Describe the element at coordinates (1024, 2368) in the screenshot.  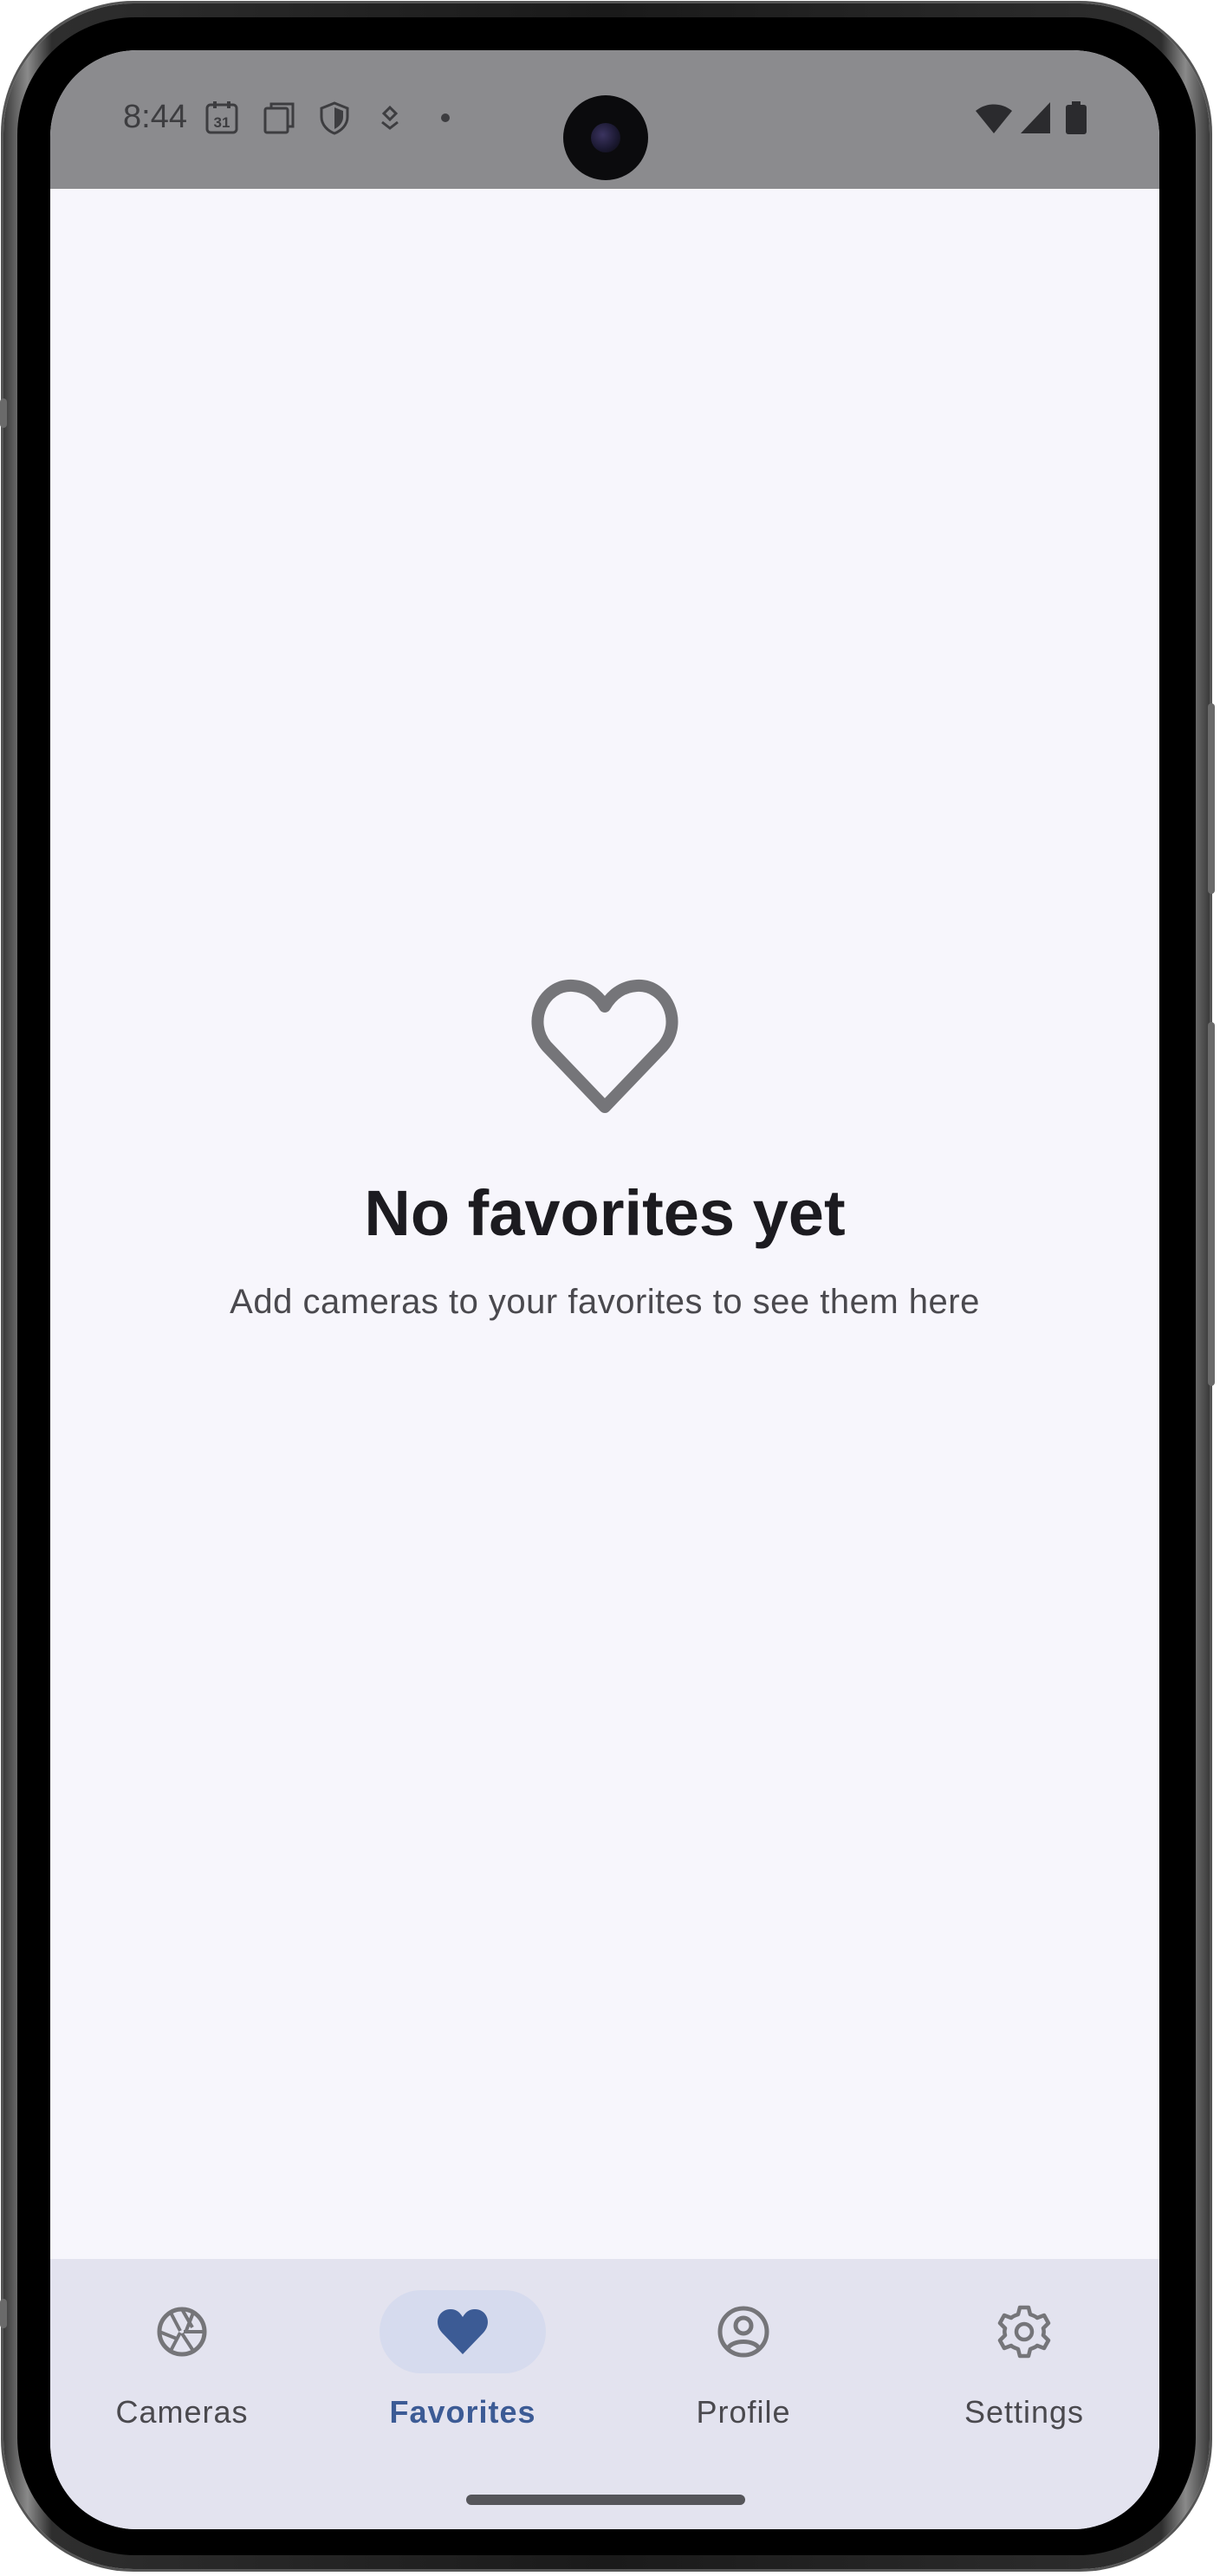
I see `nav-item-settings: Settings` at that location.